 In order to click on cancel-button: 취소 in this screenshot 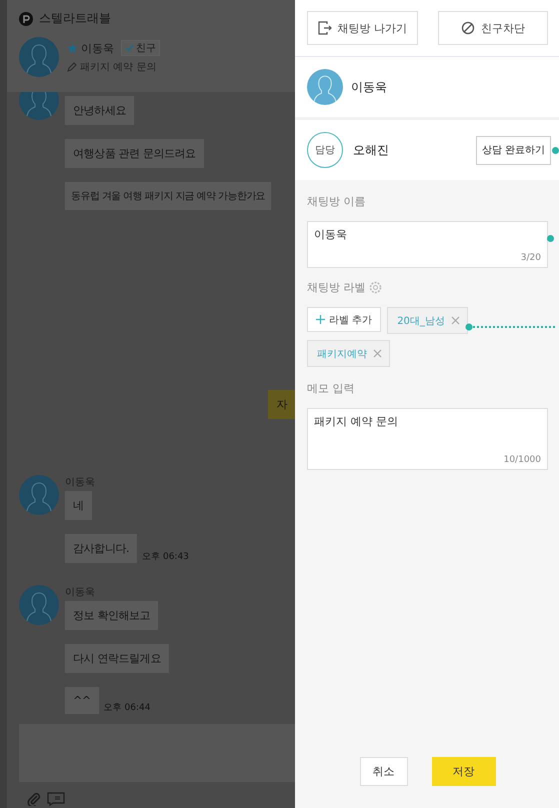, I will do `click(384, 771)`.